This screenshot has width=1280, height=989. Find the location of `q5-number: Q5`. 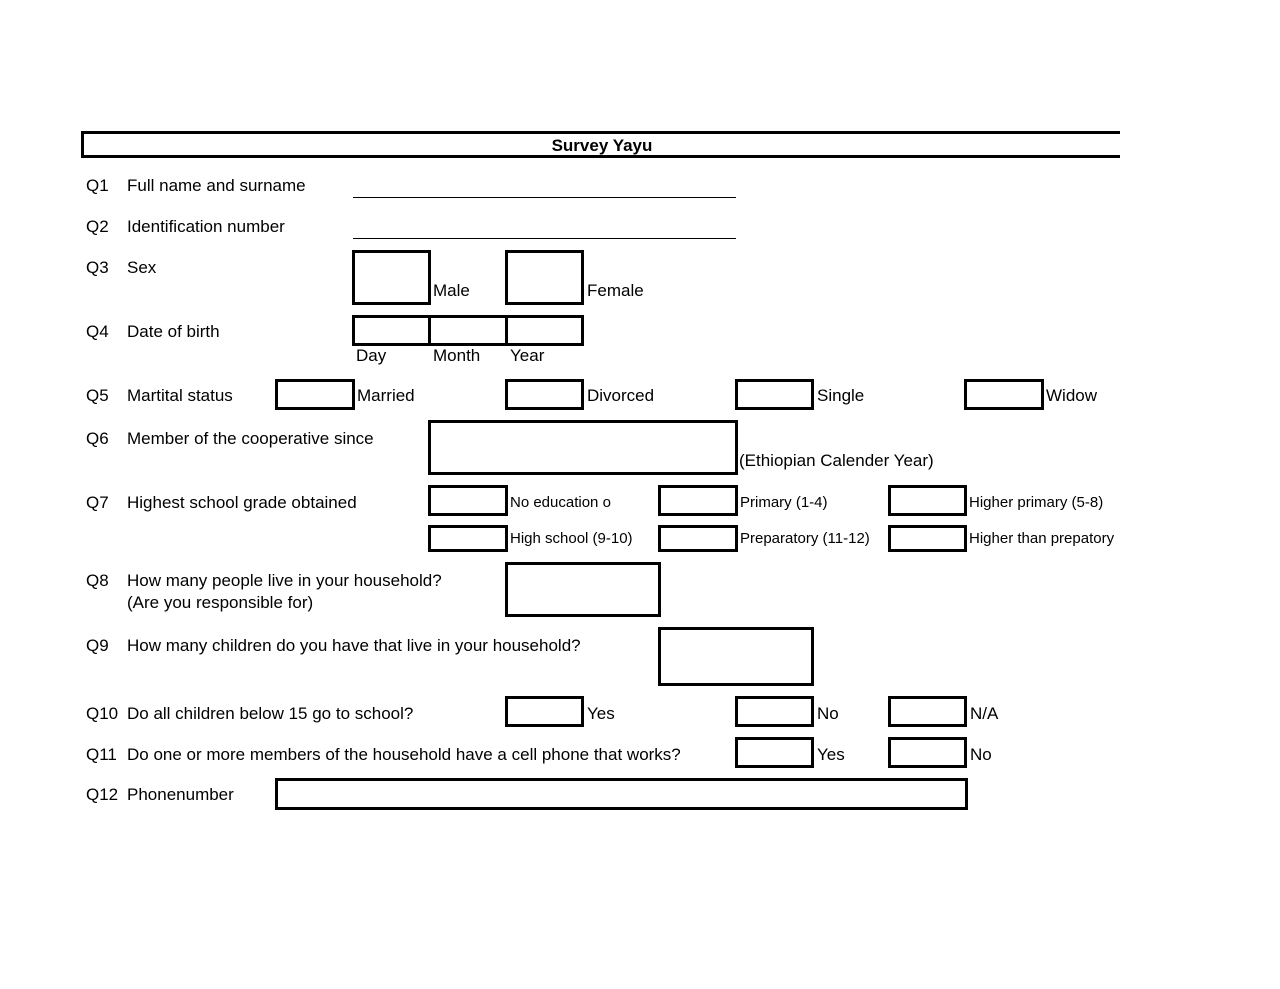

q5-number: Q5 is located at coordinates (97, 395).